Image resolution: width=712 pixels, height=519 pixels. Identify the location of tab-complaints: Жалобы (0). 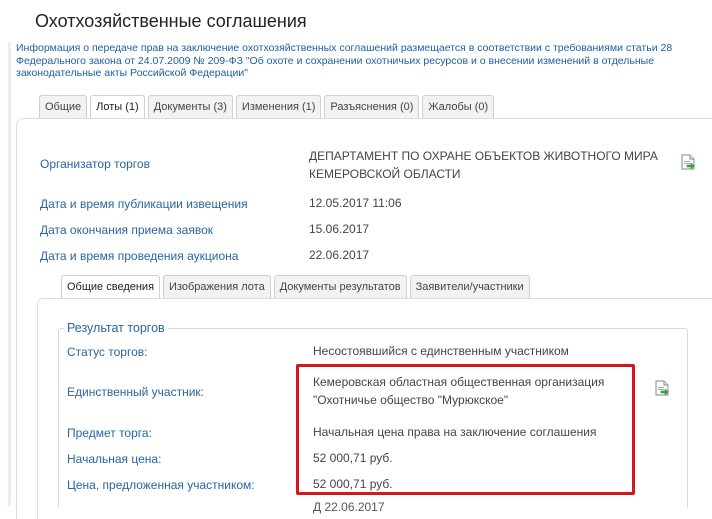
(458, 106).